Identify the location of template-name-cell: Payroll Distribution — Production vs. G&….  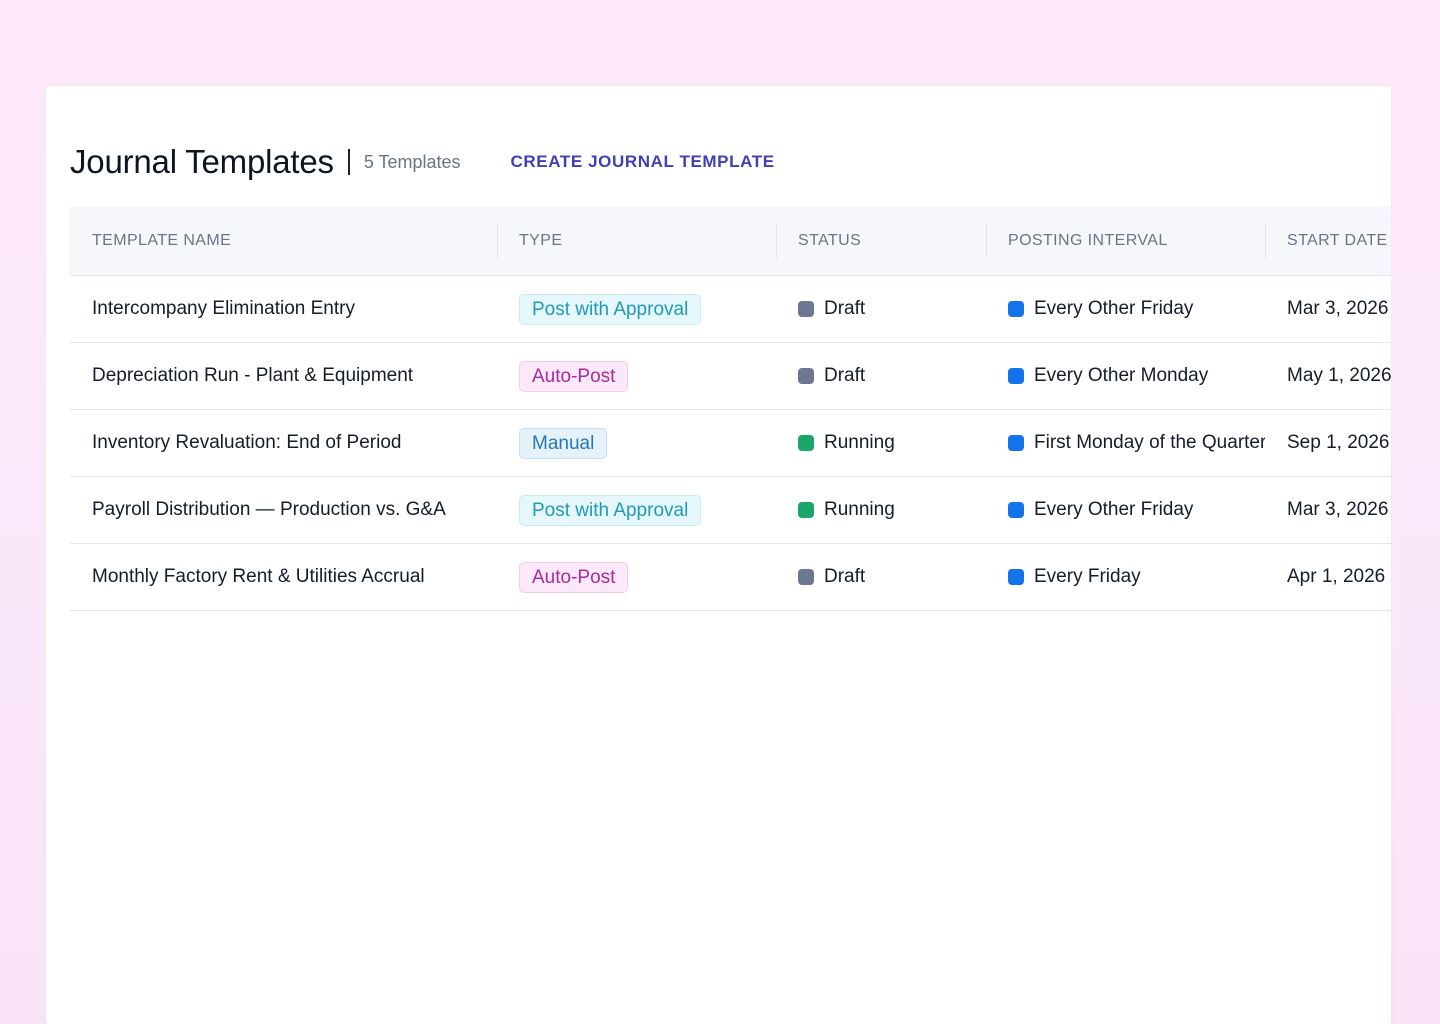
(283, 510).